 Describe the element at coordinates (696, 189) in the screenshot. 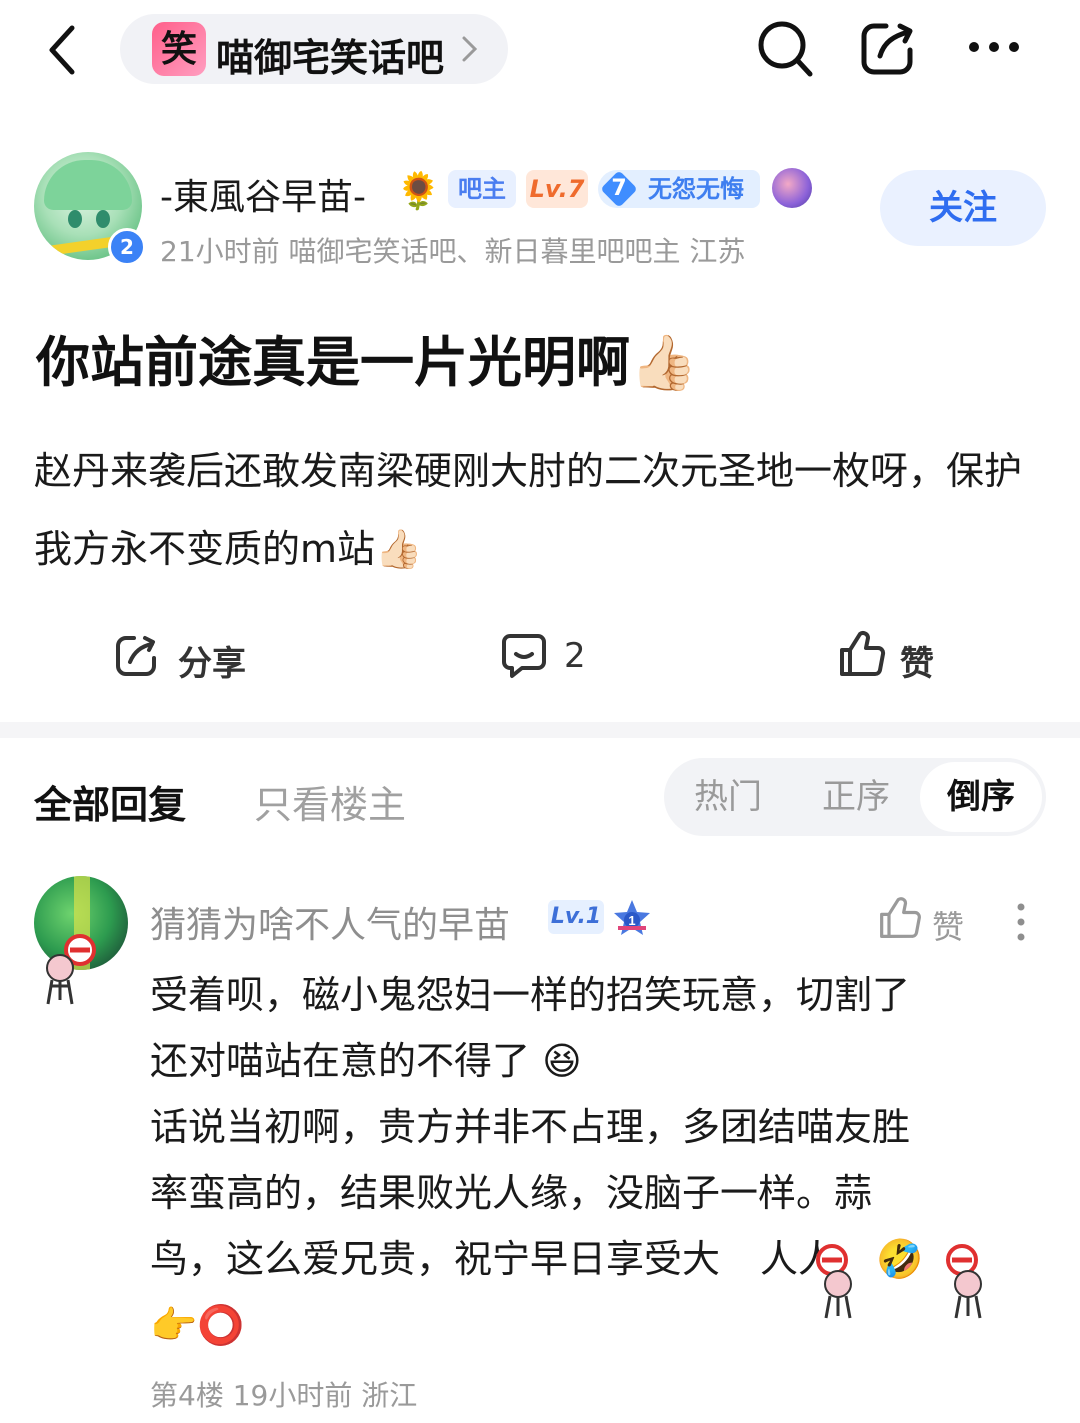

I see `title-badge-text: 无怨无悔` at that location.